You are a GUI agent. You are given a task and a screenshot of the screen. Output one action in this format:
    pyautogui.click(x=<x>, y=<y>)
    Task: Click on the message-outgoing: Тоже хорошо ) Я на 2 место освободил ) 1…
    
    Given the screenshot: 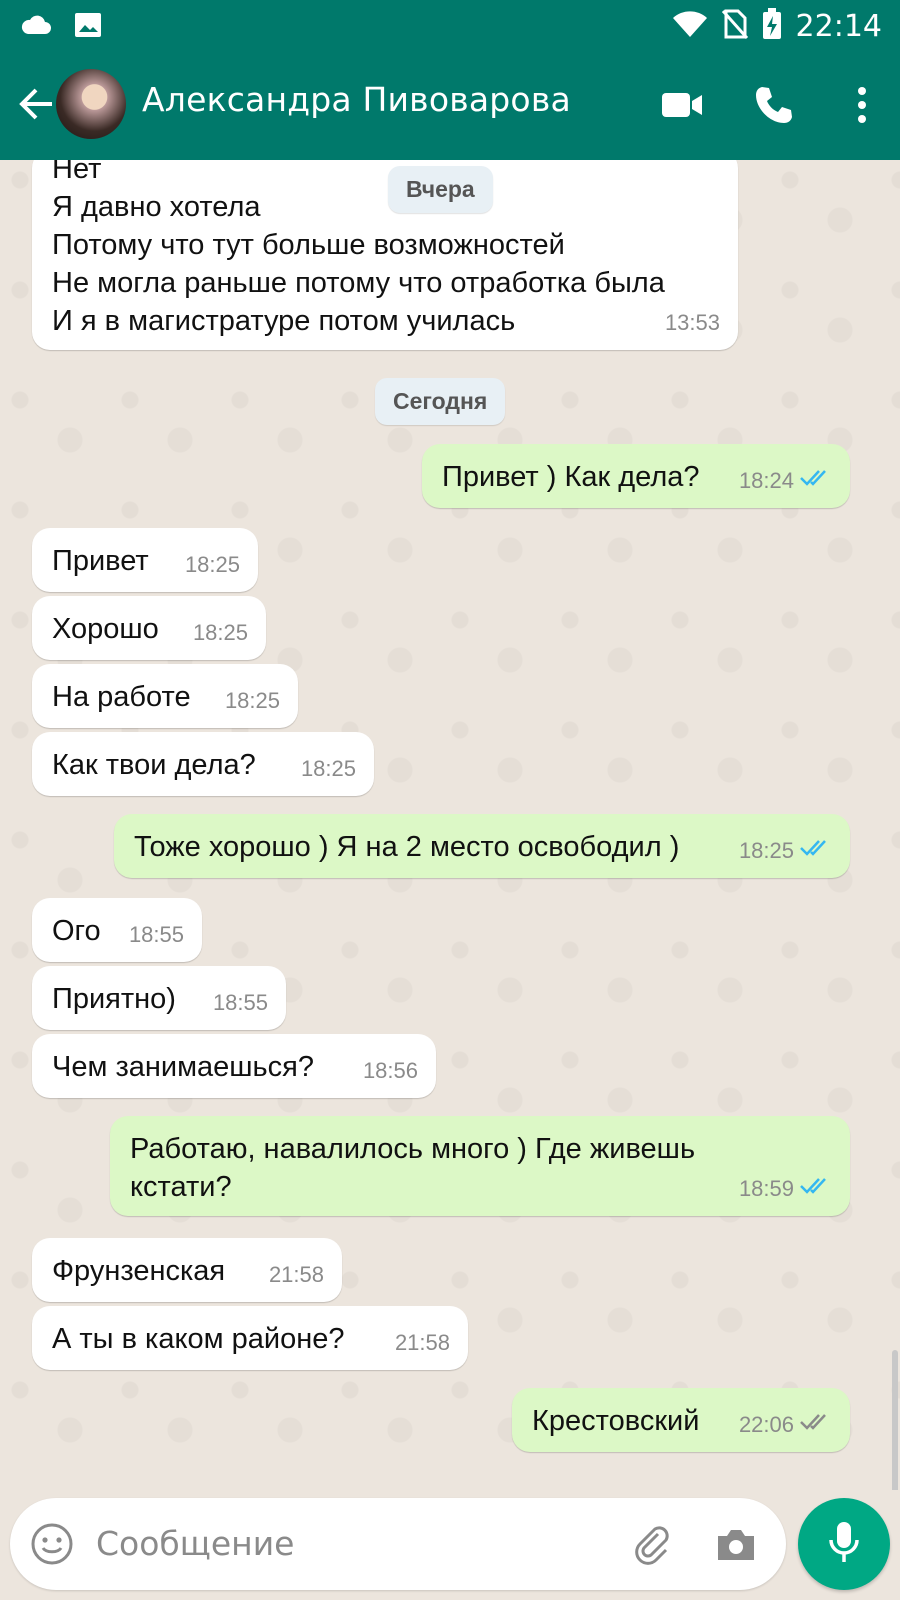 What is the action you would take?
    pyautogui.click(x=482, y=846)
    